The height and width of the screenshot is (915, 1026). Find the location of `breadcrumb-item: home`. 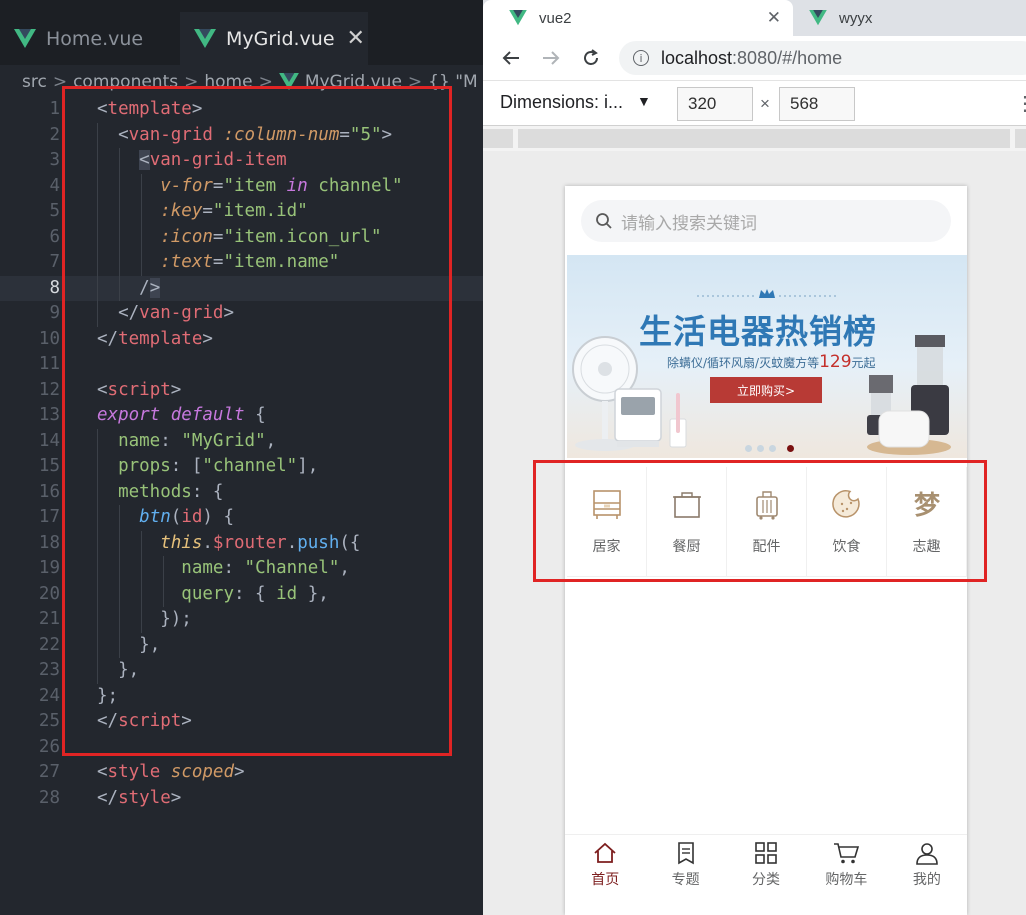

breadcrumb-item: home is located at coordinates (228, 82).